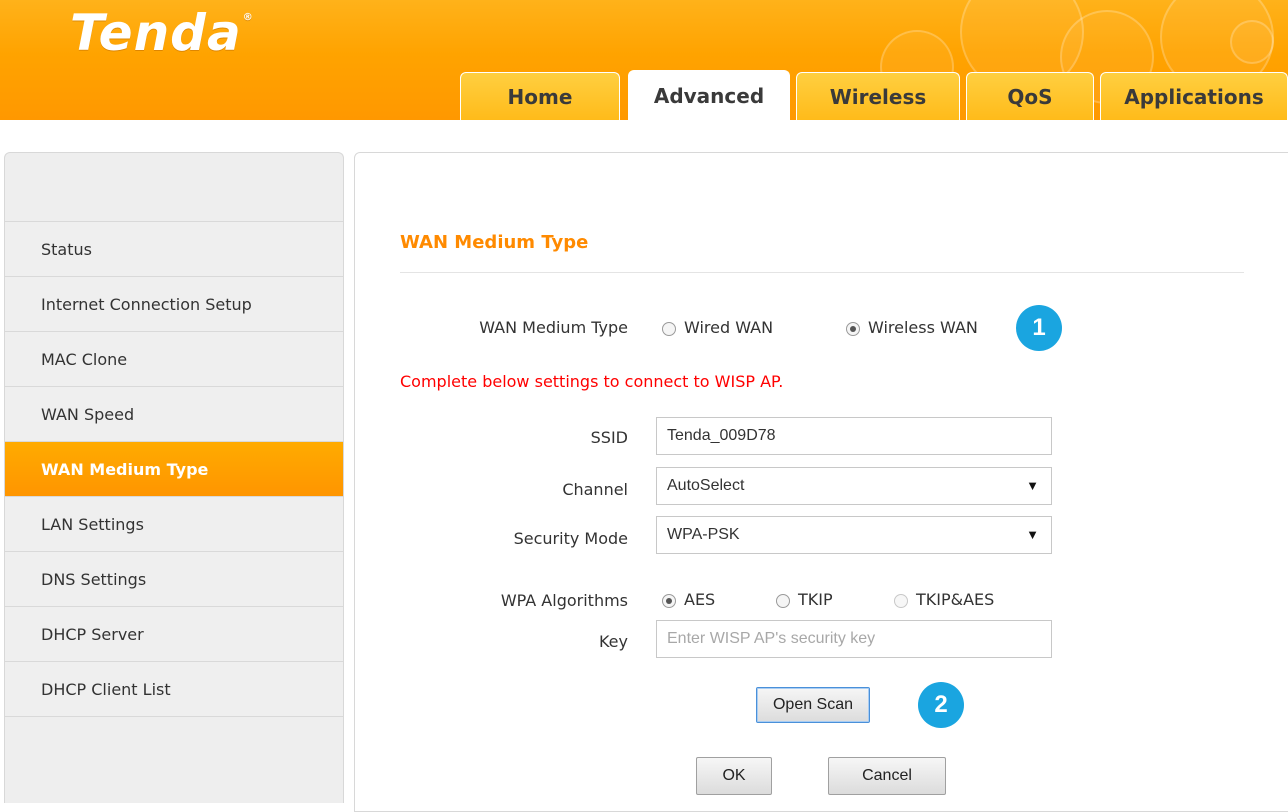  I want to click on tab-advanced: Advanced, so click(709, 95).